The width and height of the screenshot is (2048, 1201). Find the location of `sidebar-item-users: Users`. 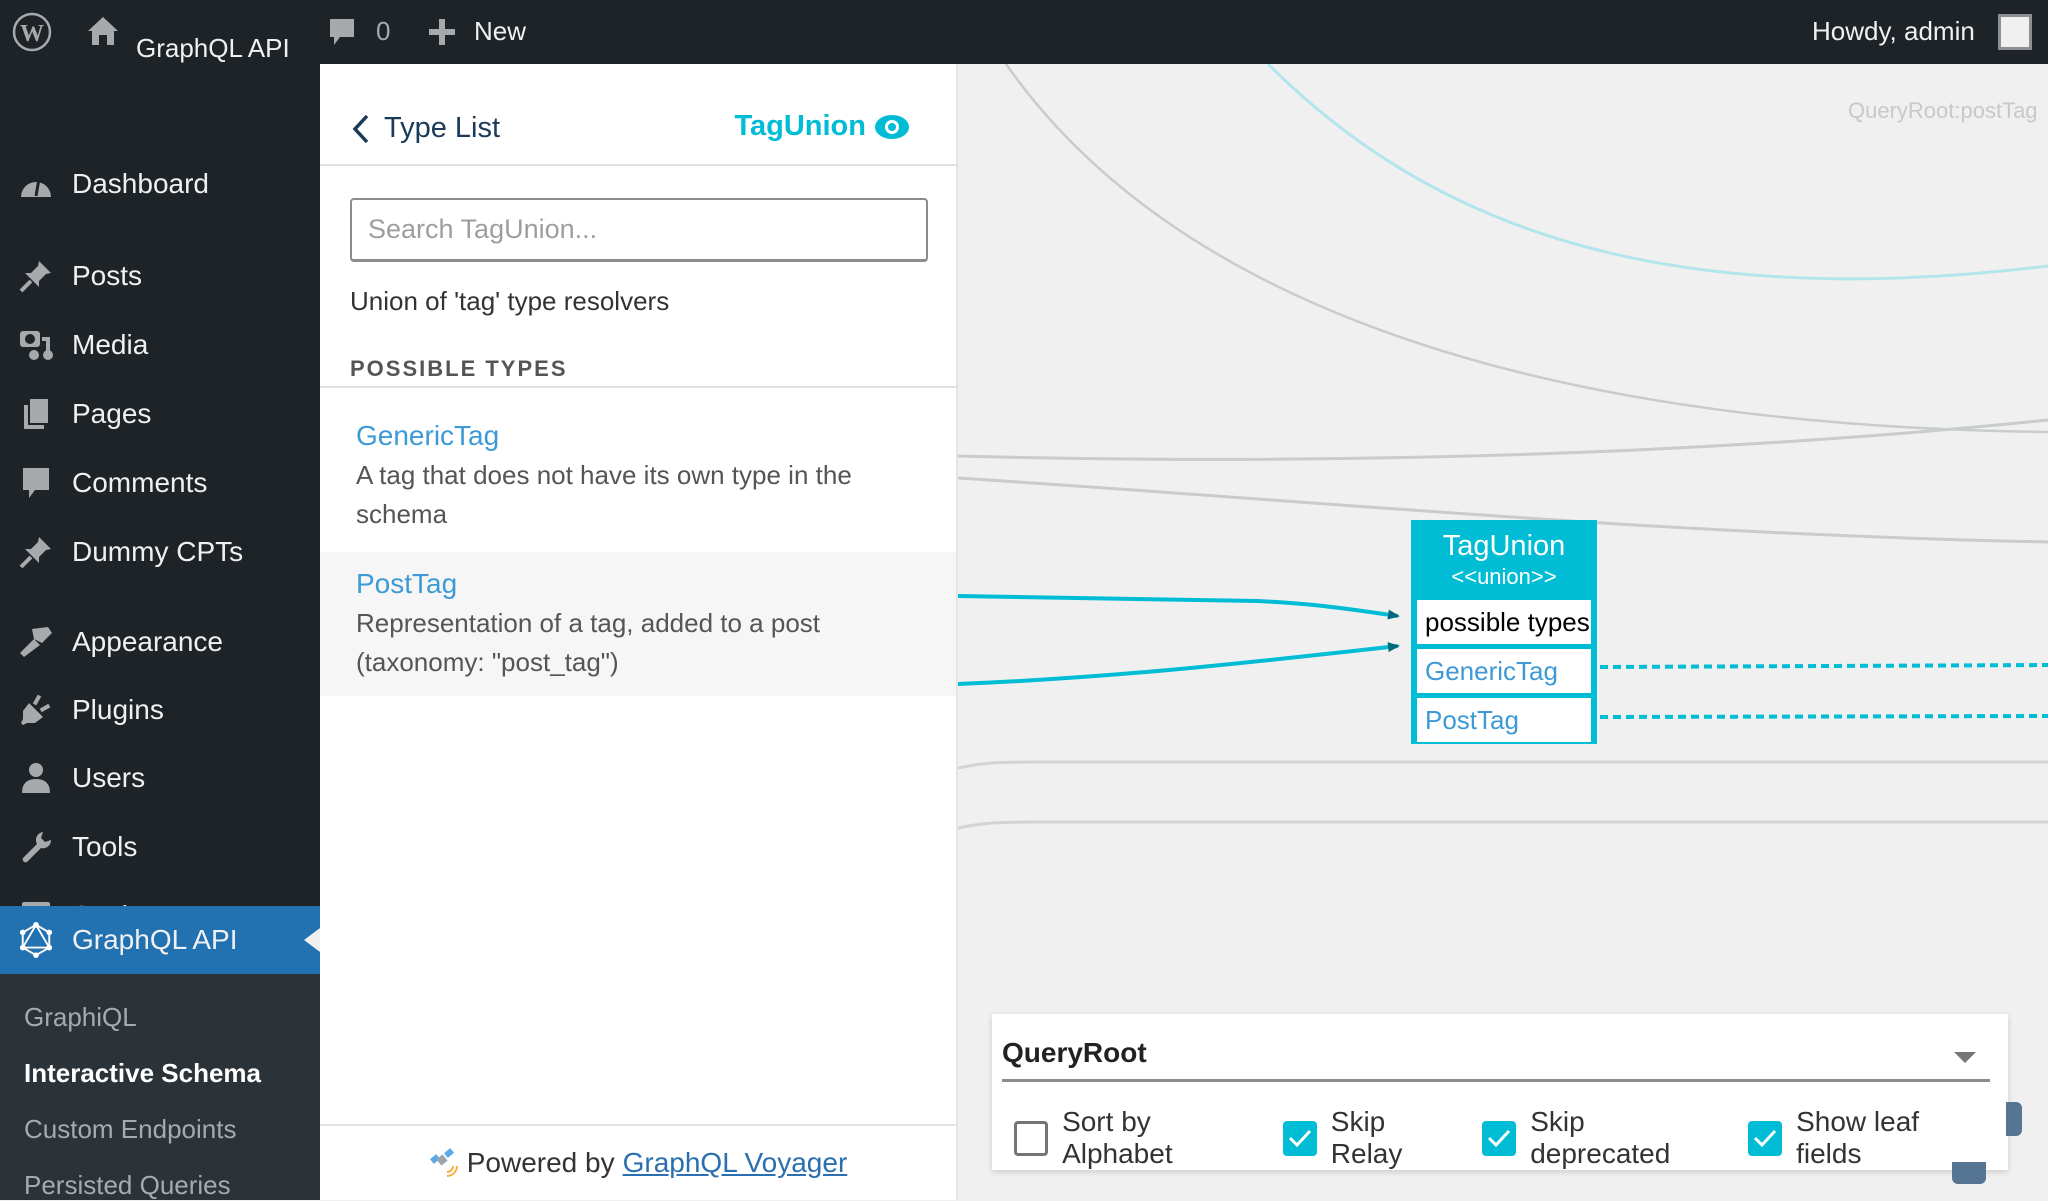

sidebar-item-users: Users is located at coordinates (160, 778).